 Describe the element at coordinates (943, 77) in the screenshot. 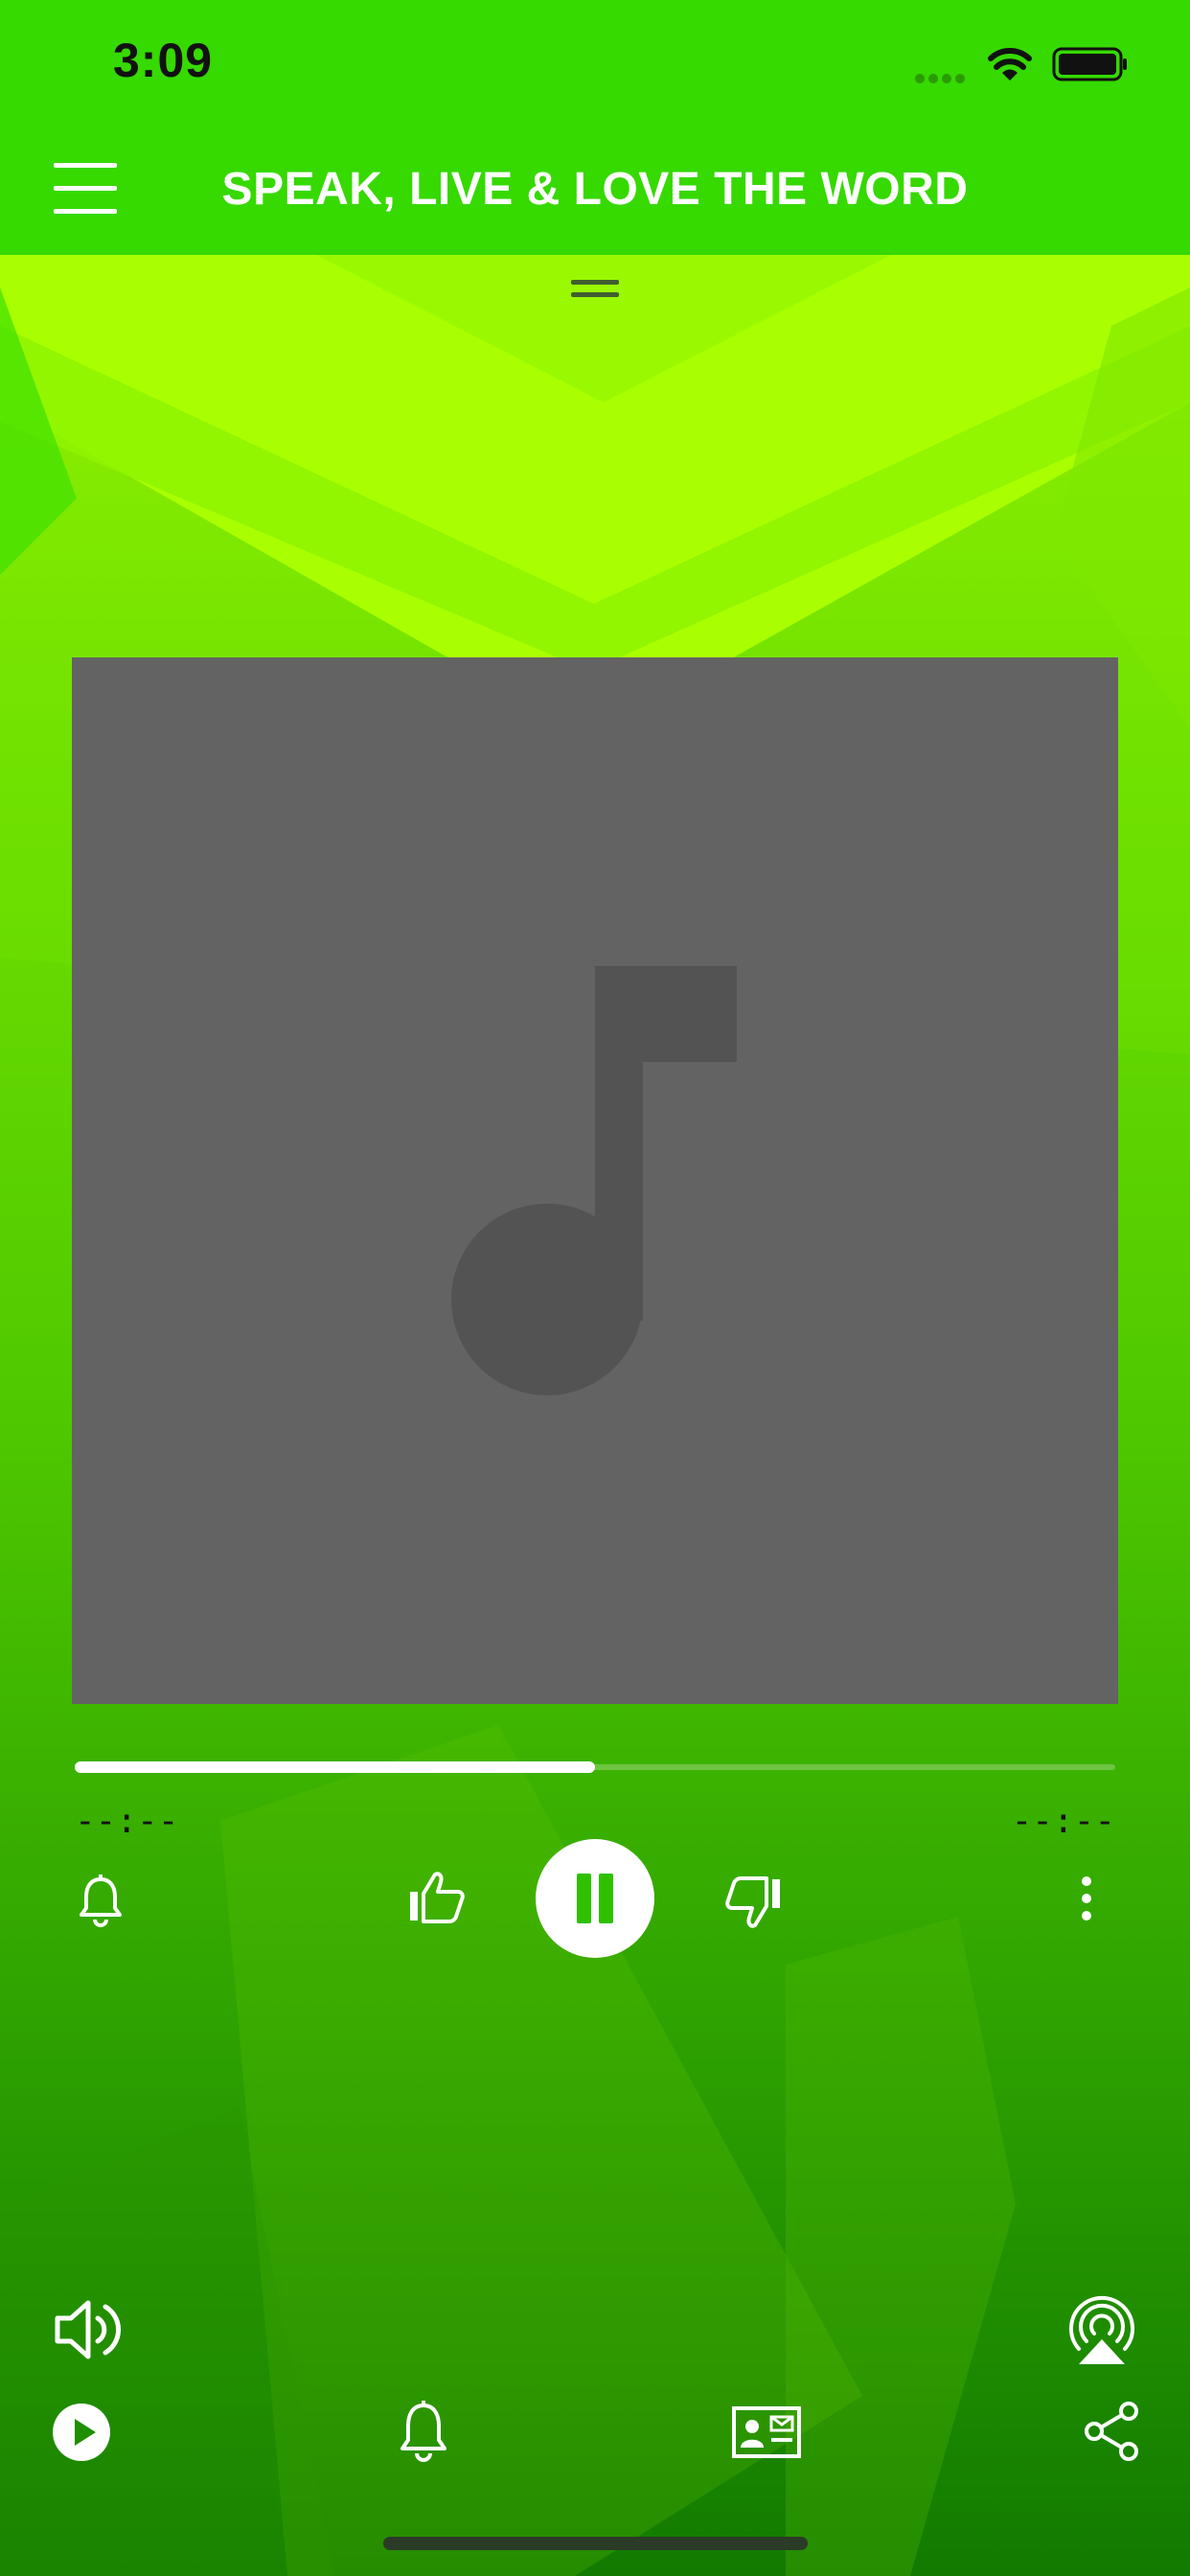

I see `cellular-signal-icon` at that location.